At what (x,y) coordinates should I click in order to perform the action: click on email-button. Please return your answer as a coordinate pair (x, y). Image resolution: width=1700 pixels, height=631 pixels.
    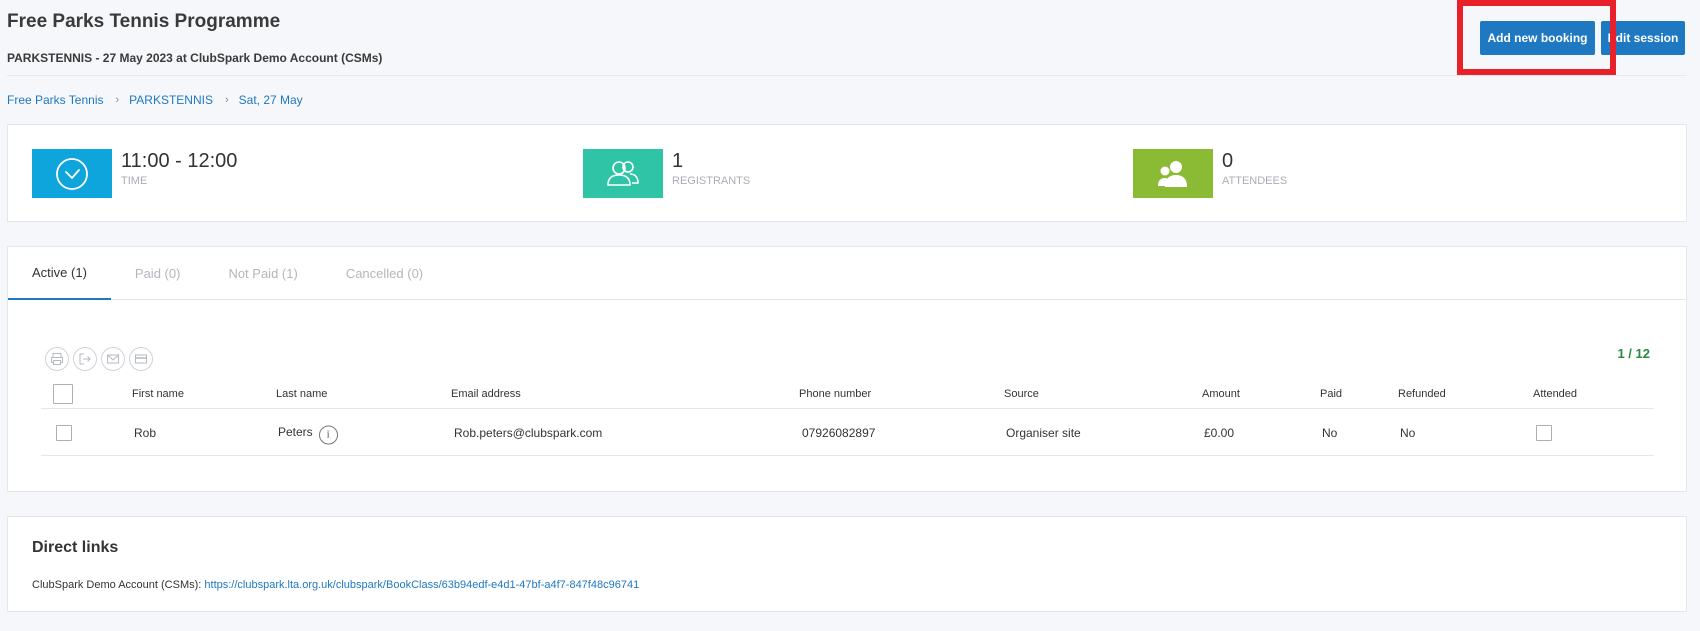
    Looking at the image, I should click on (113, 359).